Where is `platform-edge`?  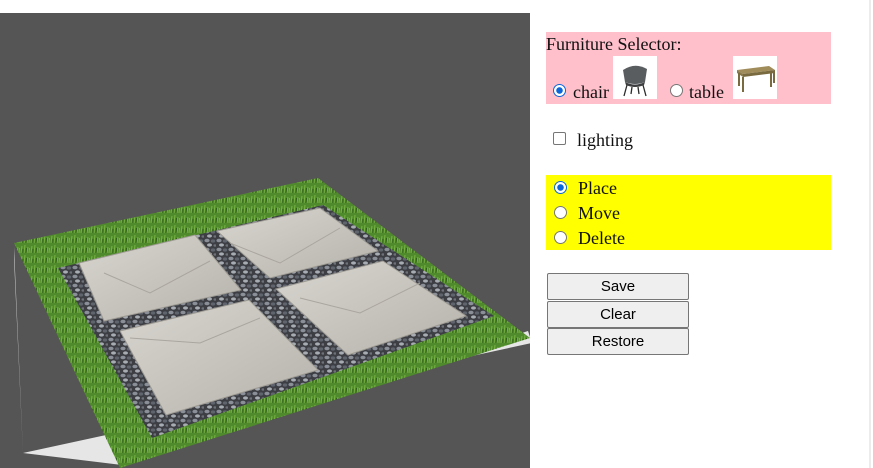 platform-edge is located at coordinates (18, 350).